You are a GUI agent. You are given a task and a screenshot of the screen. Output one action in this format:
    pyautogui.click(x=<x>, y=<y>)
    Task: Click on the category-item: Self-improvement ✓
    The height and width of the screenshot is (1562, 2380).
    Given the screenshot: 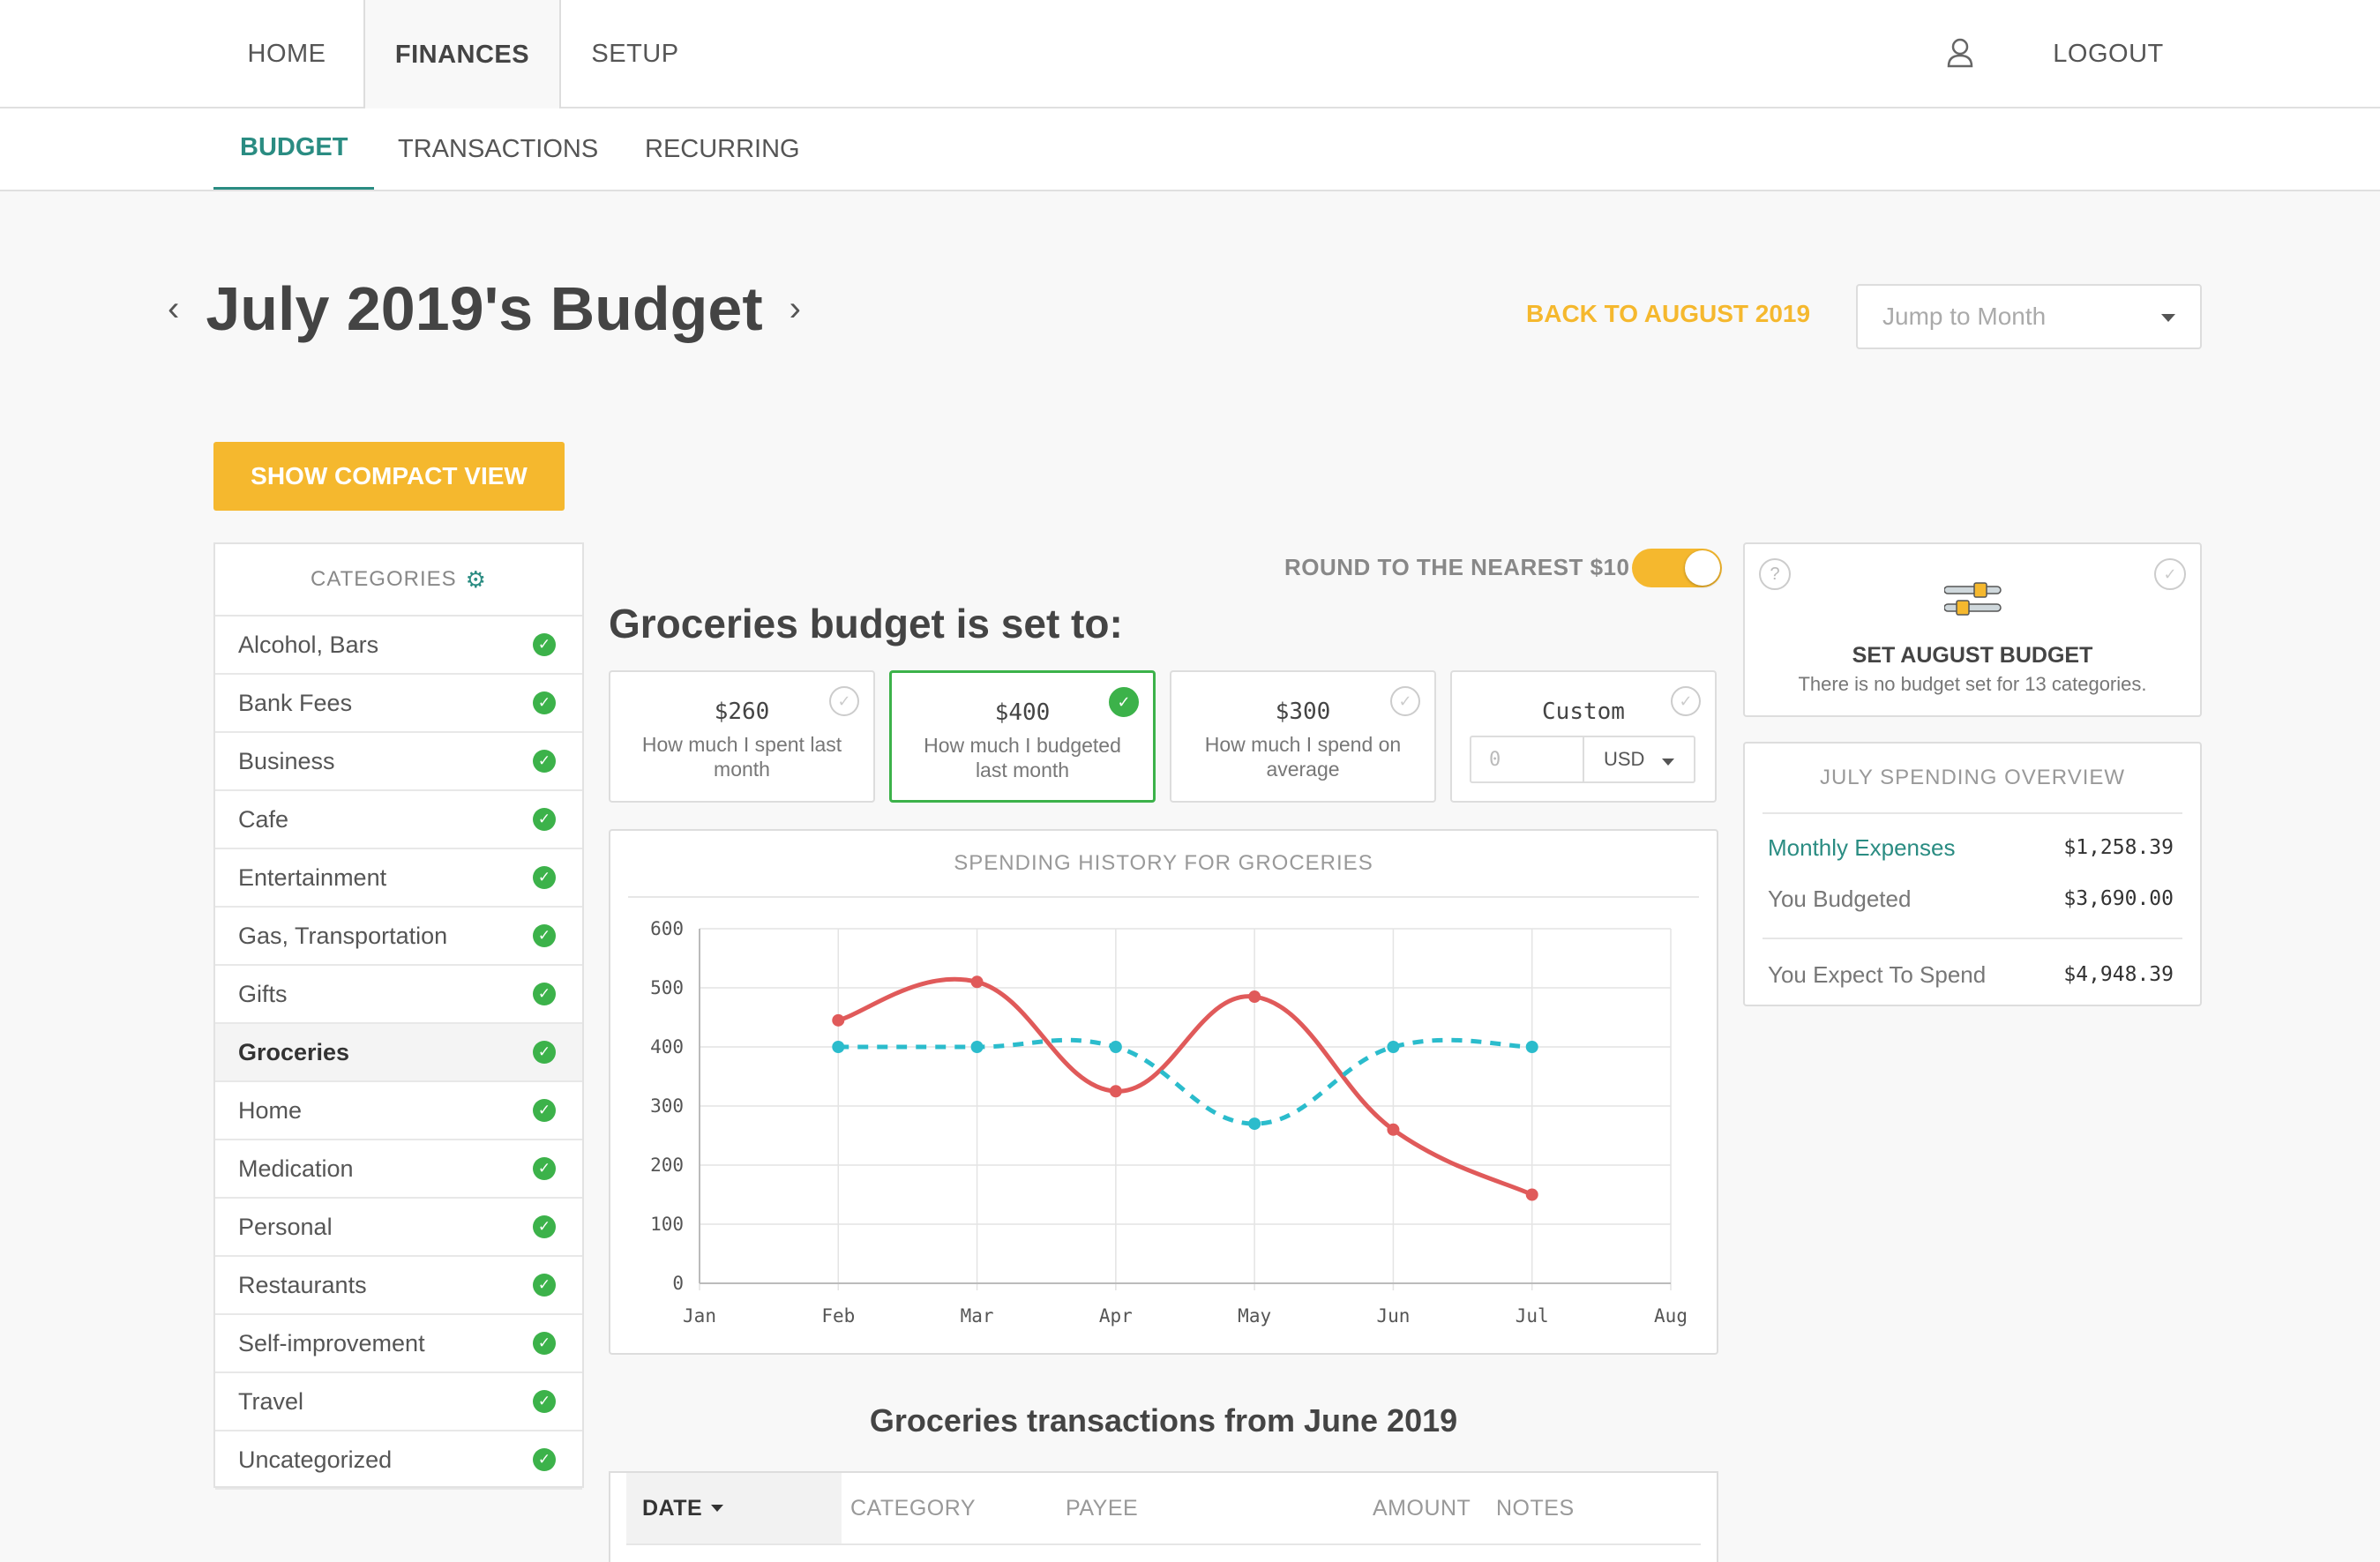 What is the action you would take?
    pyautogui.click(x=398, y=1344)
    